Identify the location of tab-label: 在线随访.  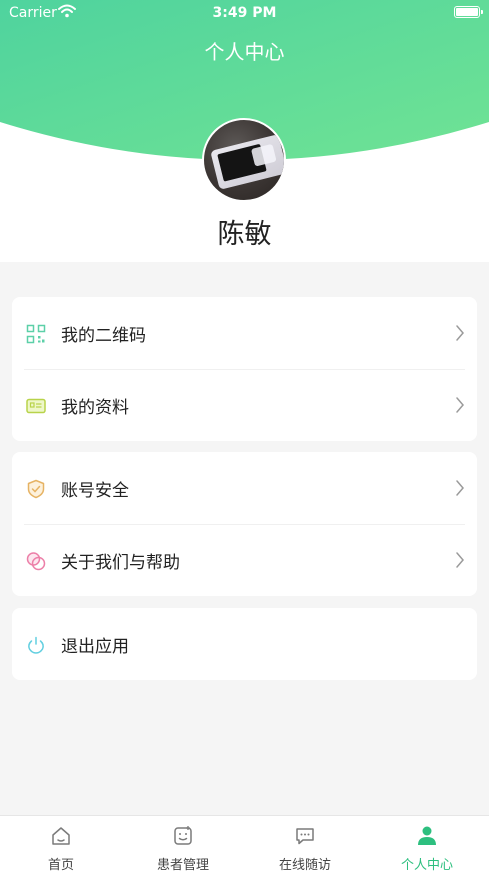
(304, 865).